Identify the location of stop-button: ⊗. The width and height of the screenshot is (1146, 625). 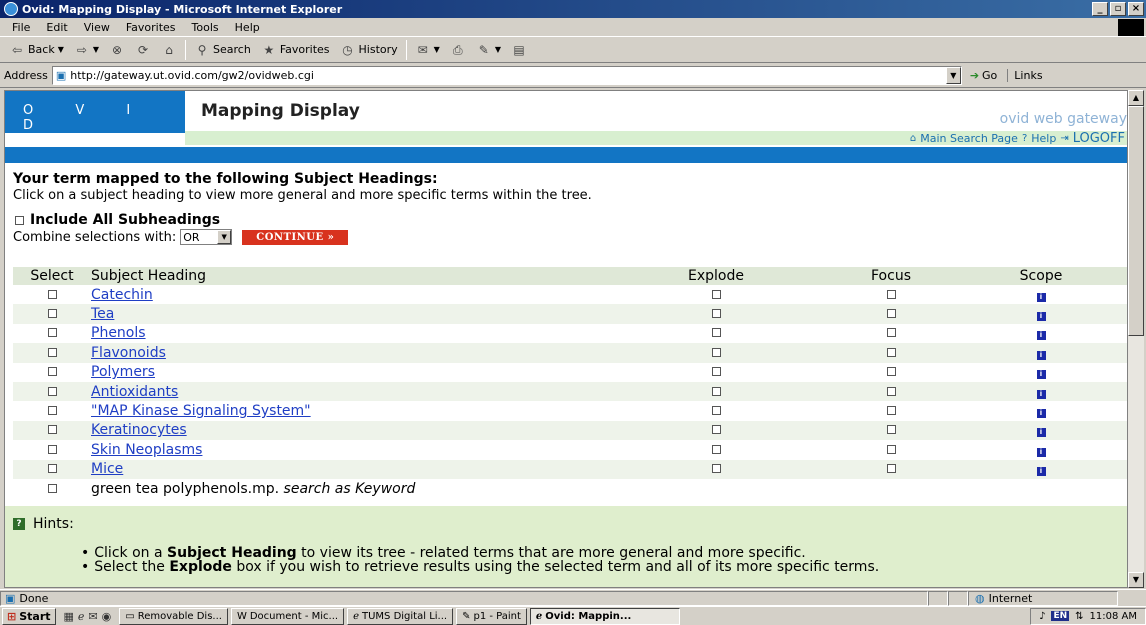
(117, 50).